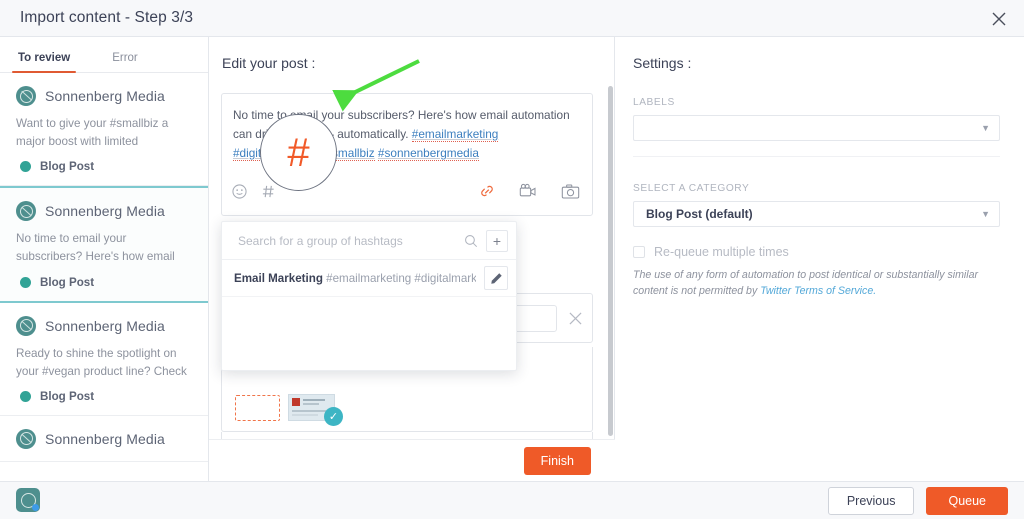 The width and height of the screenshot is (1024, 519). What do you see at coordinates (278, 154) in the screenshot?
I see `hashtag-digitalmarketing: #digitalmarketing` at bounding box center [278, 154].